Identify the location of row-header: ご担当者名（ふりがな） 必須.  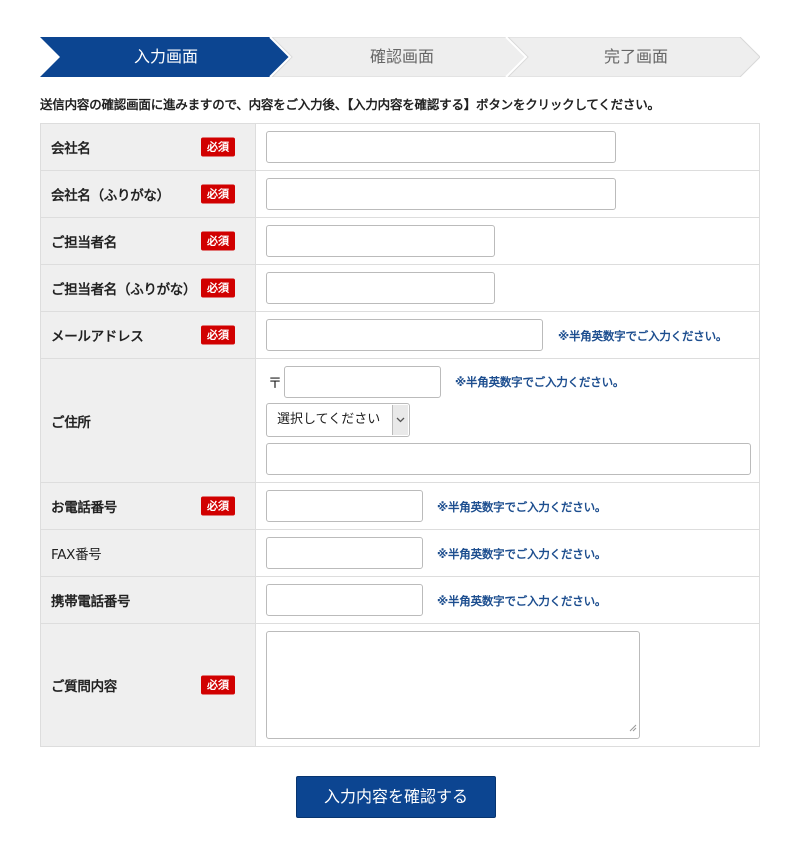
(148, 288).